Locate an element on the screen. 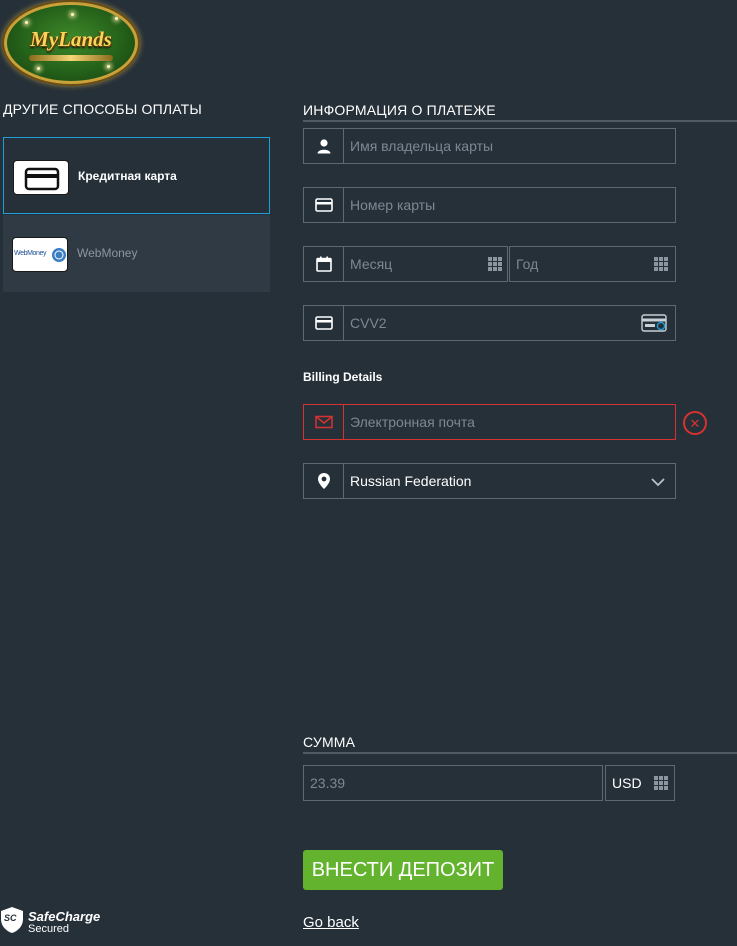 The image size is (737, 946). card-number-field: Номер карты is located at coordinates (489, 205).